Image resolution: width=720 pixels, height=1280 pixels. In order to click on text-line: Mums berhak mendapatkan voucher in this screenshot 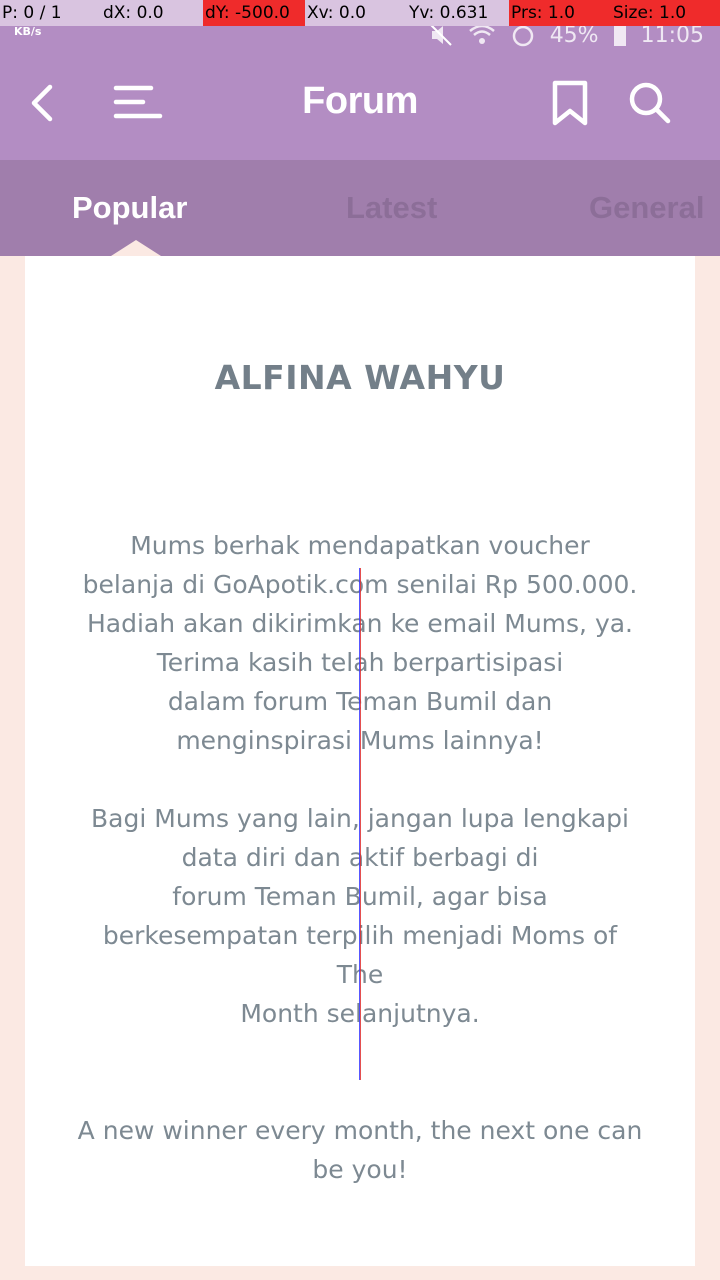, I will do `click(360, 545)`.